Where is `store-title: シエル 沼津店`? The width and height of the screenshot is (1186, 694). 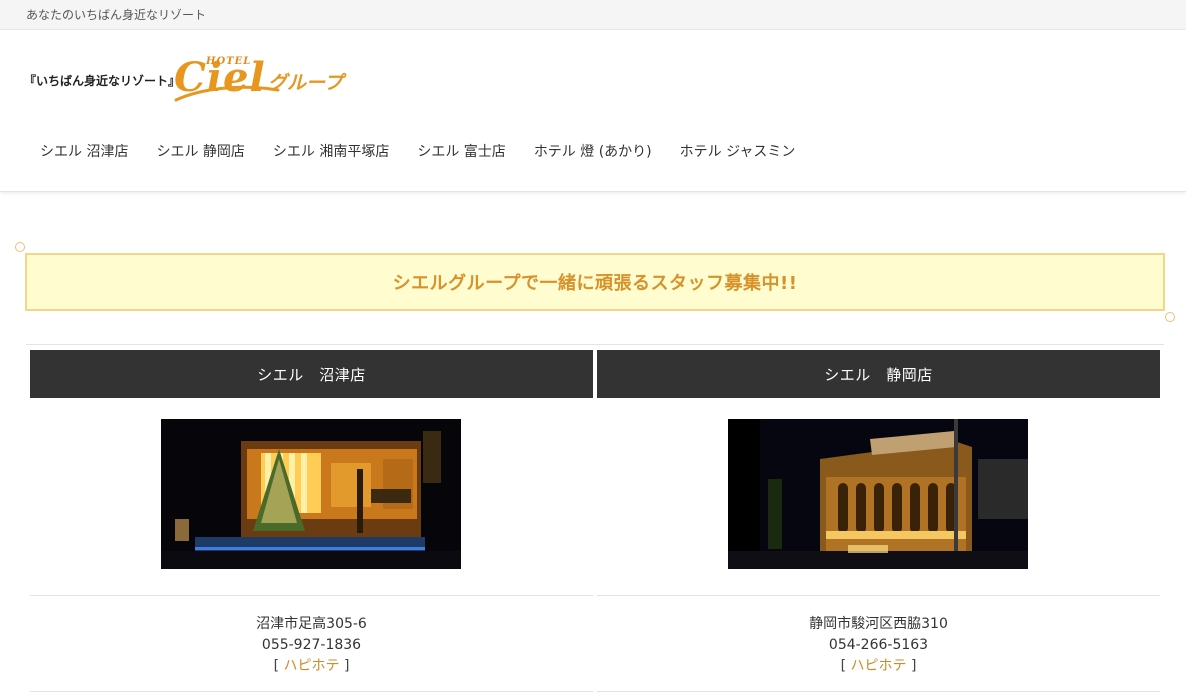
store-title: シエル 沼津店 is located at coordinates (311, 374).